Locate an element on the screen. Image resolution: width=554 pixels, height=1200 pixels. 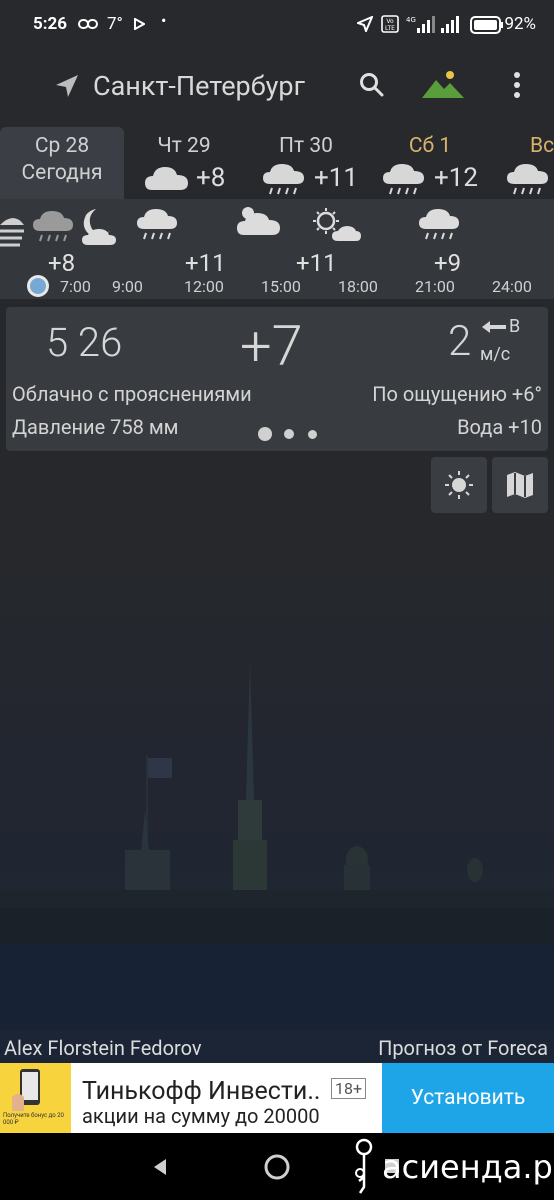
hour-temp: +9 is located at coordinates (448, 263).